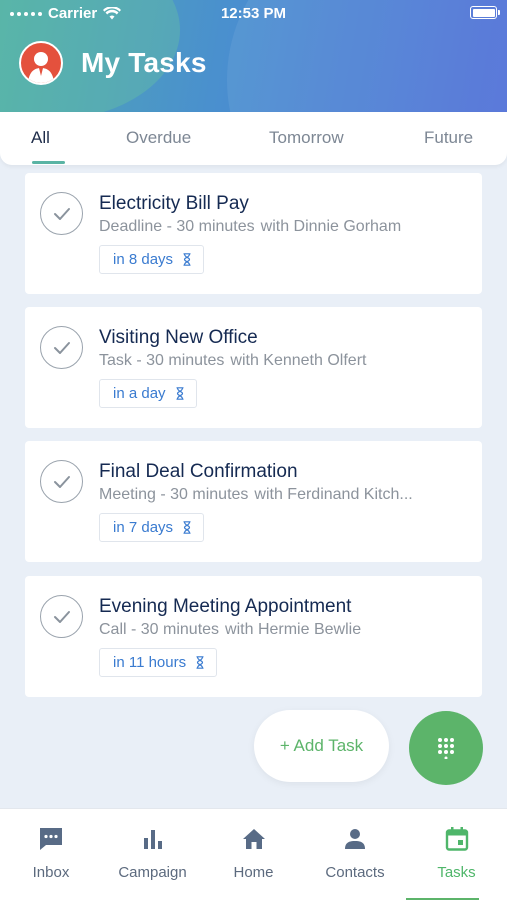 The width and height of the screenshot is (507, 900). I want to click on task-type-duration: Call - 30 minutes, so click(159, 629).